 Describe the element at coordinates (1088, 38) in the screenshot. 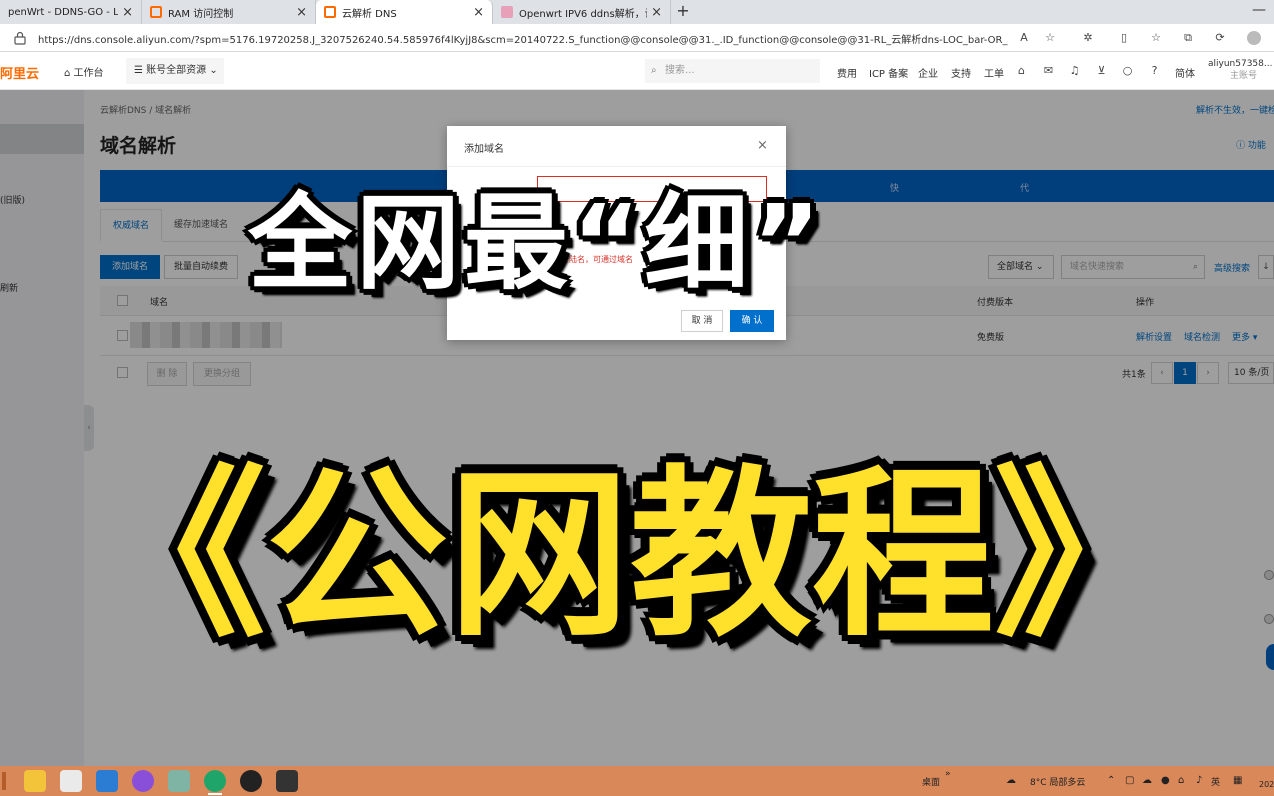

I see `extensions-icon: ✲` at that location.